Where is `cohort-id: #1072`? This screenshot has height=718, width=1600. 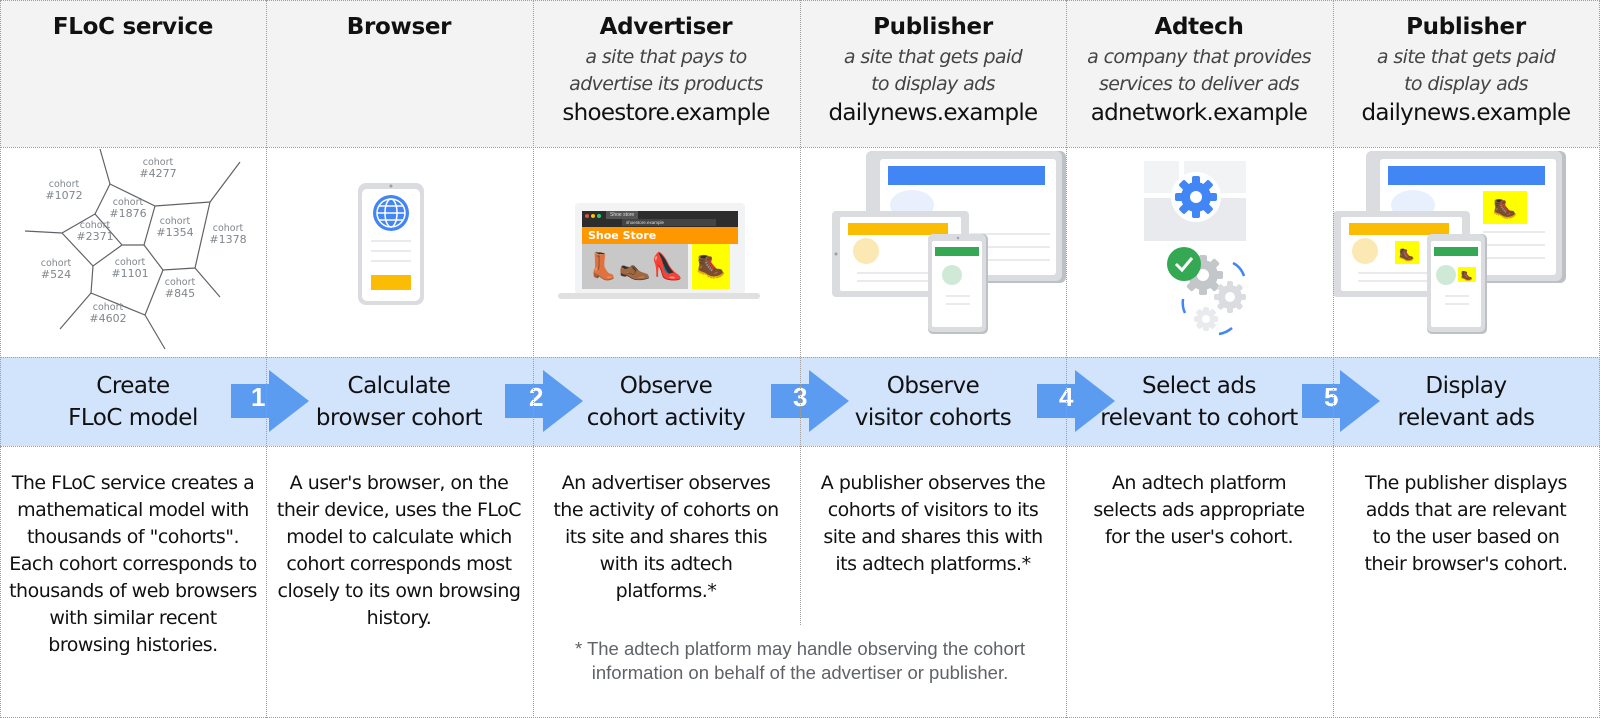
cohort-id: #1072 is located at coordinates (63, 195).